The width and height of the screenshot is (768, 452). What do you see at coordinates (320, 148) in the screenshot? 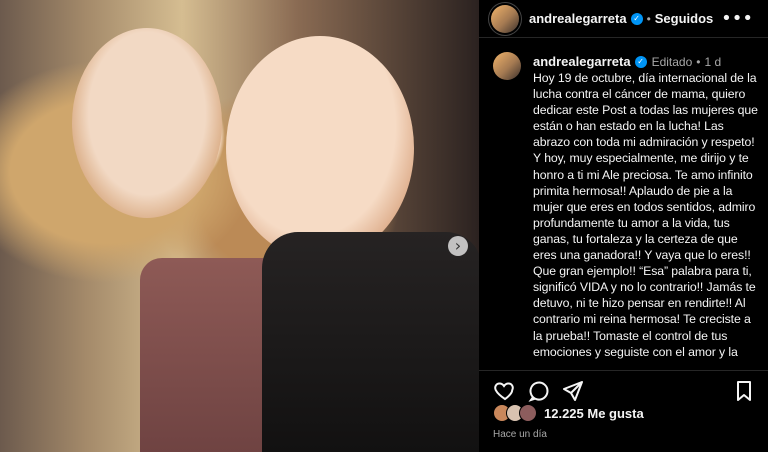
I see `right-face` at bounding box center [320, 148].